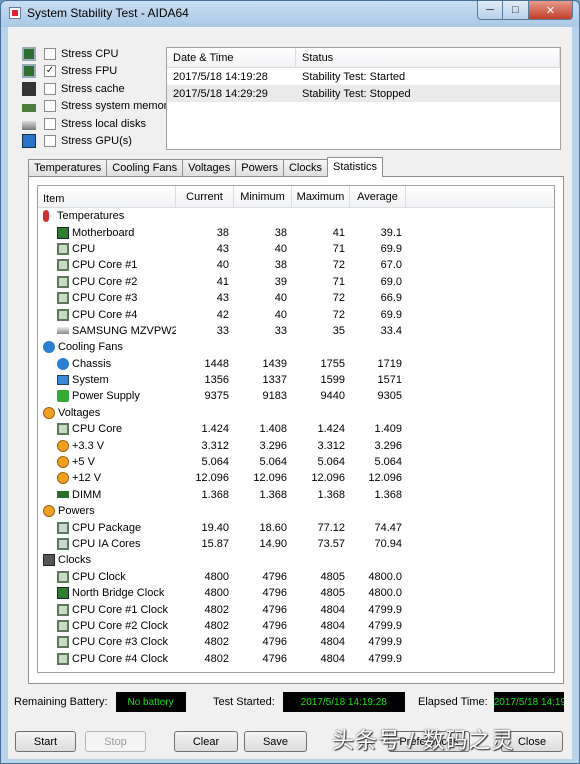 The image size is (580, 764). What do you see at coordinates (296, 642) in the screenshot?
I see `stats-row: CPU Core #3 Clock 4802 4796 4804 4799.9` at bounding box center [296, 642].